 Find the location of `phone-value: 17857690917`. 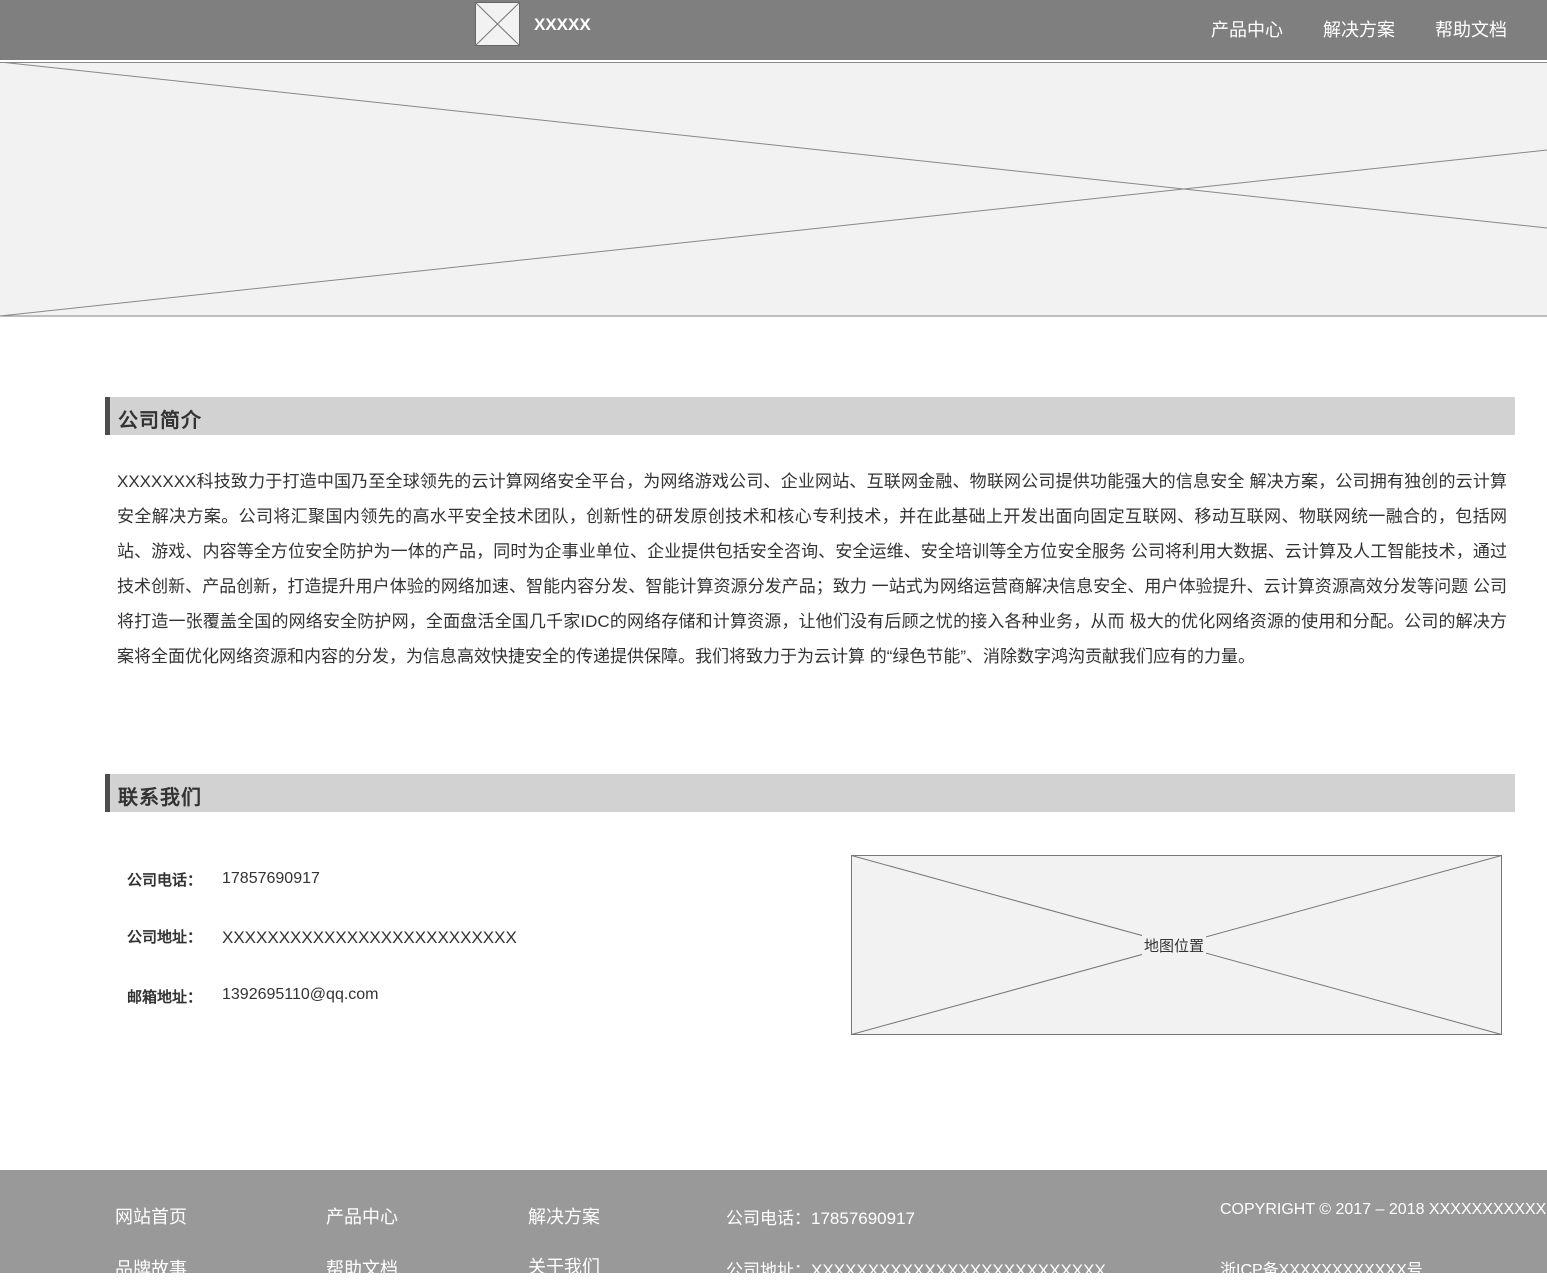

phone-value: 17857690917 is located at coordinates (271, 878).